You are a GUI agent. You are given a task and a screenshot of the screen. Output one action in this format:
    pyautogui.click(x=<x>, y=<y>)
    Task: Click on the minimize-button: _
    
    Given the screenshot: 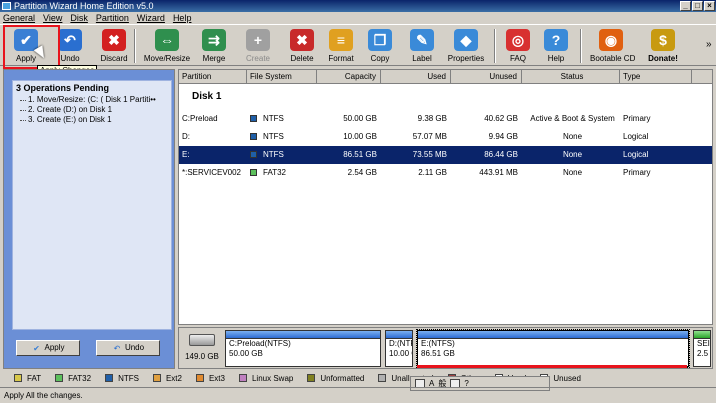 What is the action you would take?
    pyautogui.click(x=685, y=6)
    